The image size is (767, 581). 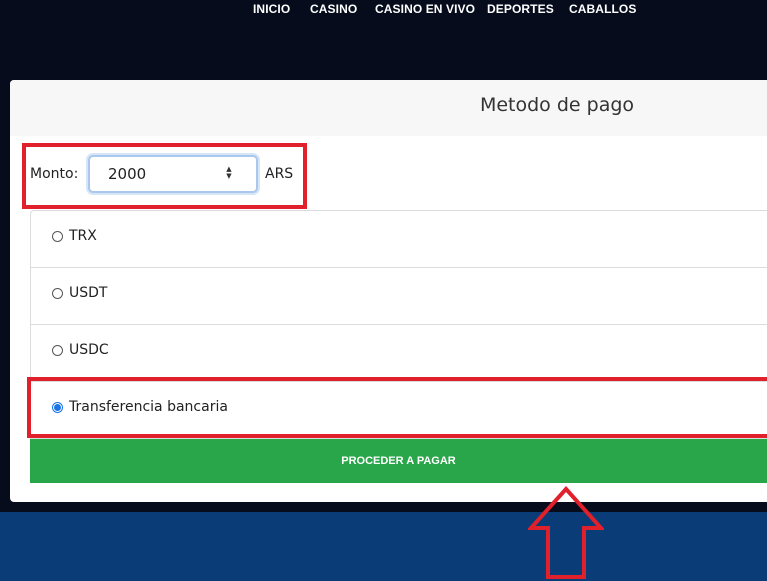 What do you see at coordinates (148, 407) in the screenshot?
I see `option-label: Transferencia bancaria` at bounding box center [148, 407].